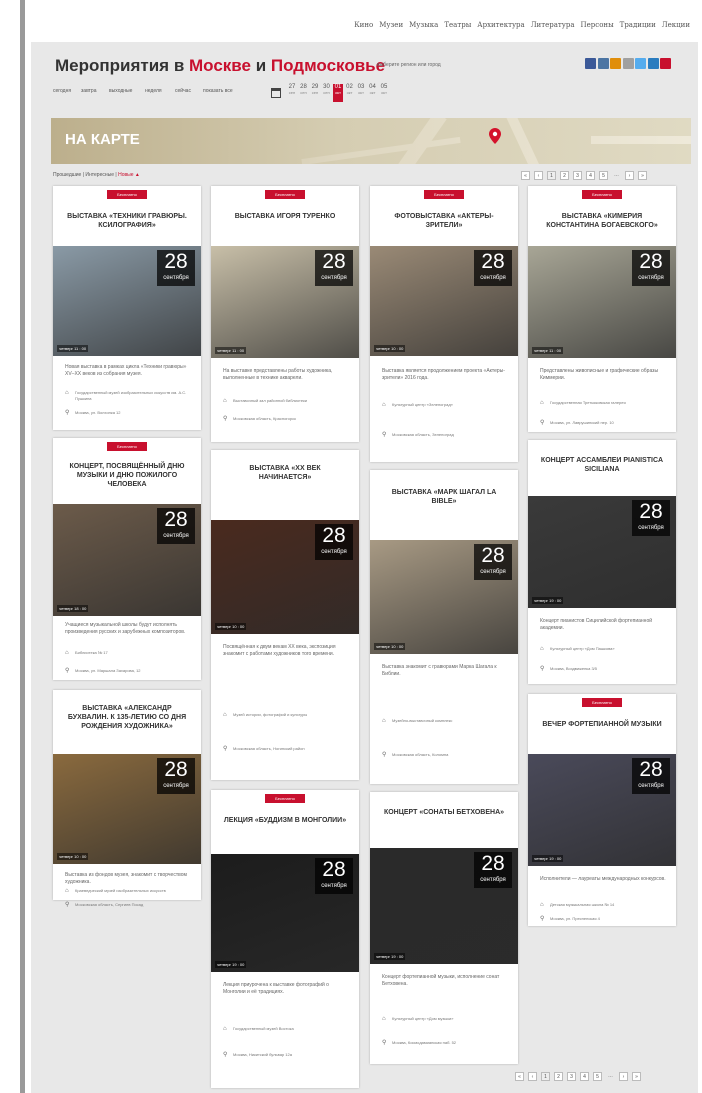 The width and height of the screenshot is (702, 1093). I want to click on nav-item: Традиции, so click(638, 25).